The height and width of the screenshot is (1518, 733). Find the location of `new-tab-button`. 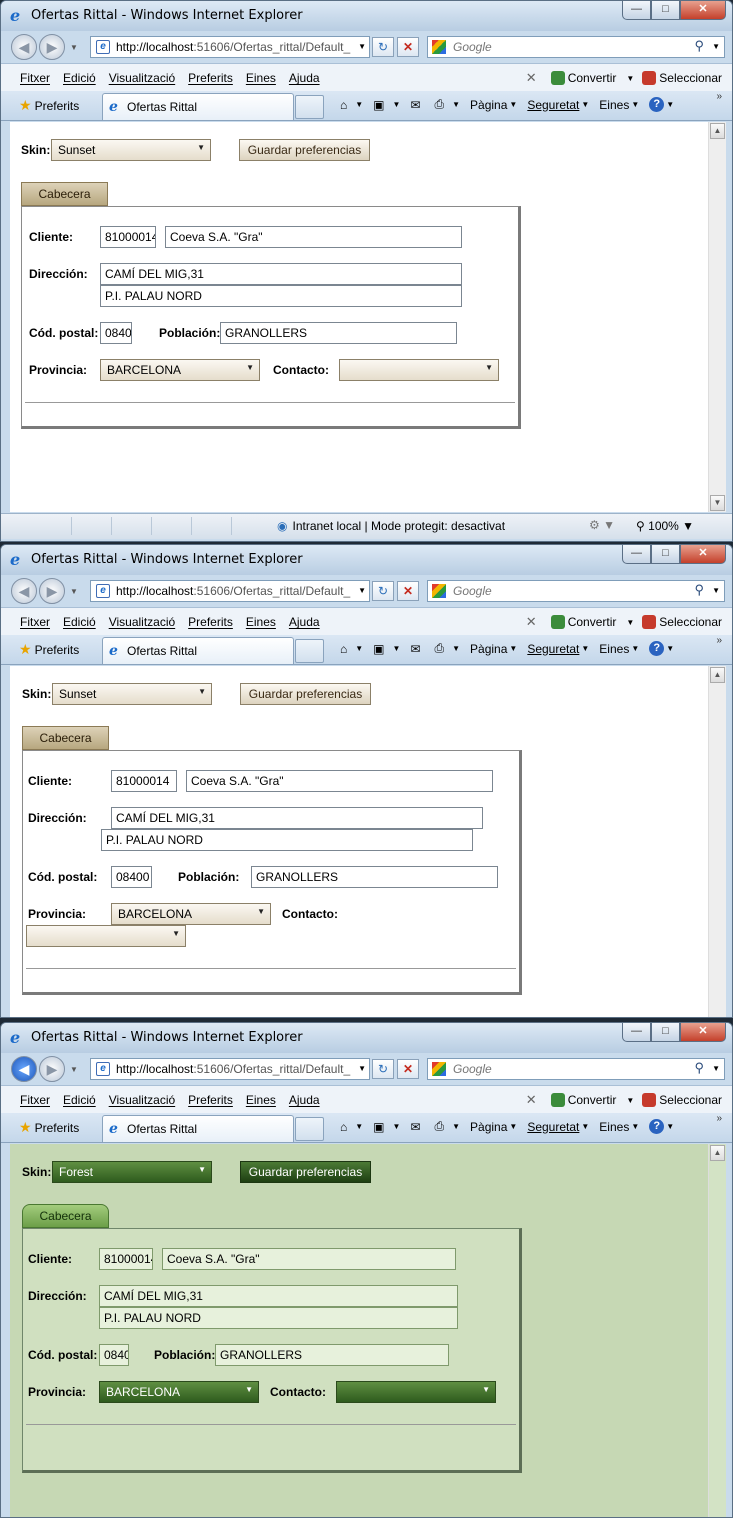

new-tab-button is located at coordinates (309, 651).